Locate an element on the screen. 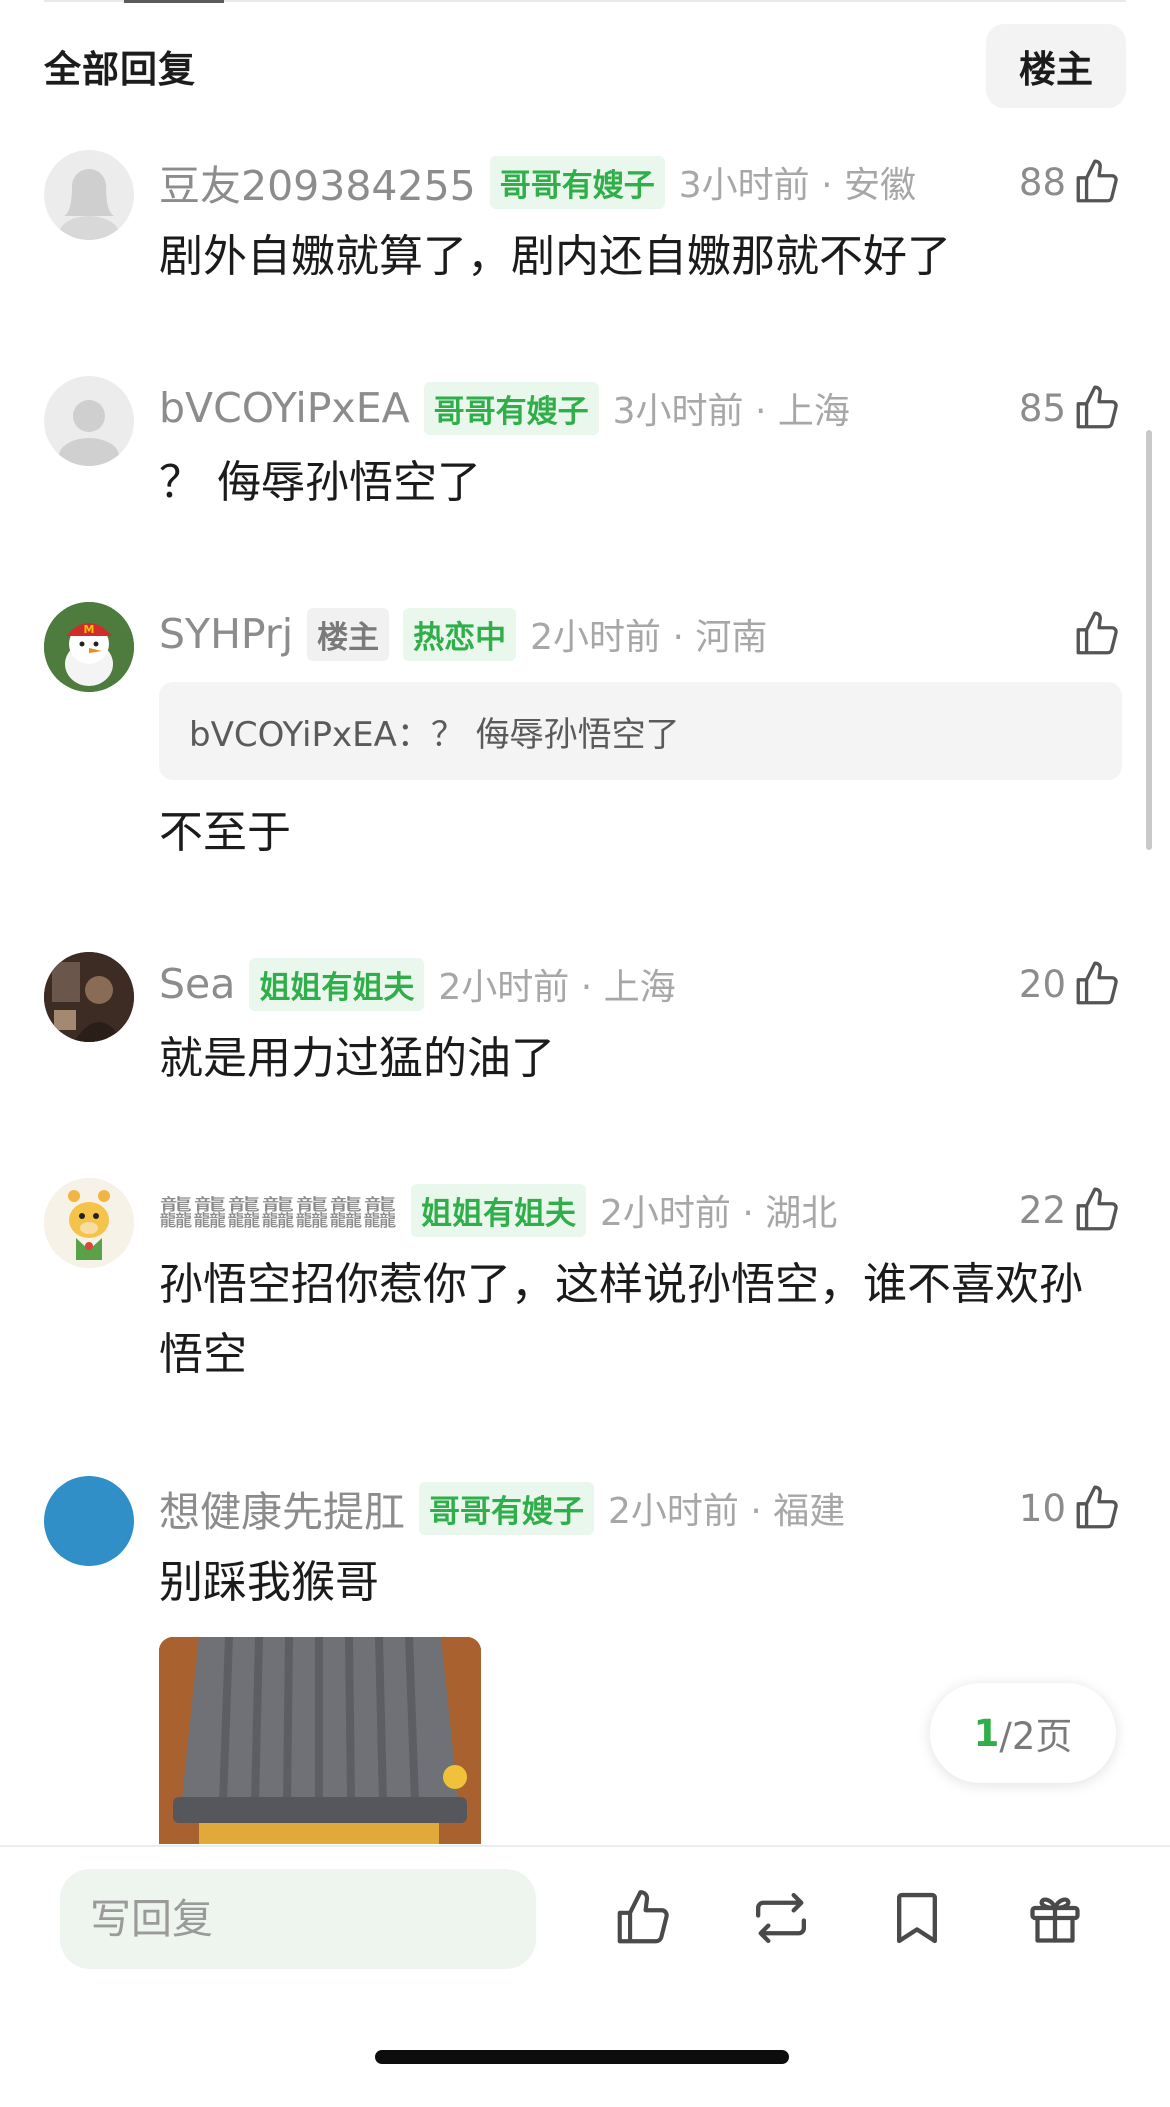 Image resolution: width=1170 pixels, height=2107 pixels. timestamp-location: 2小时前 · 上海 is located at coordinates (557, 987).